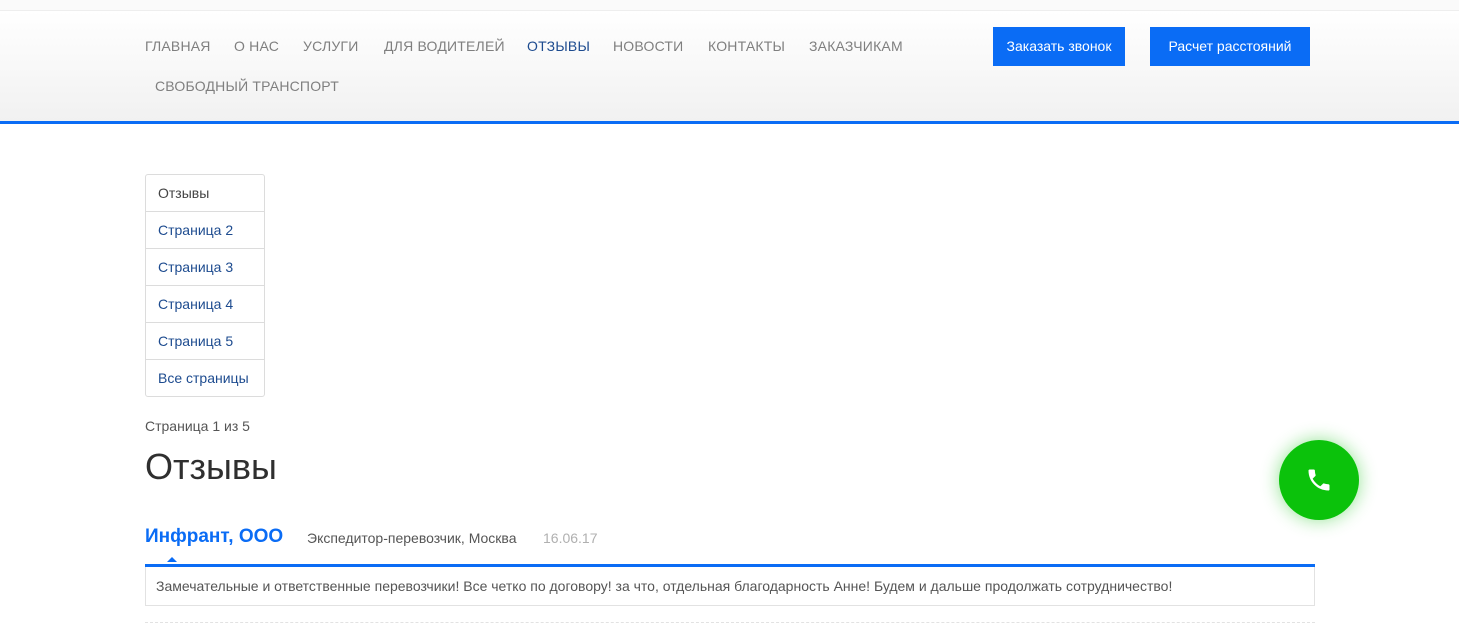  What do you see at coordinates (570, 538) in the screenshot?
I see `review-date: 16.06.17` at bounding box center [570, 538].